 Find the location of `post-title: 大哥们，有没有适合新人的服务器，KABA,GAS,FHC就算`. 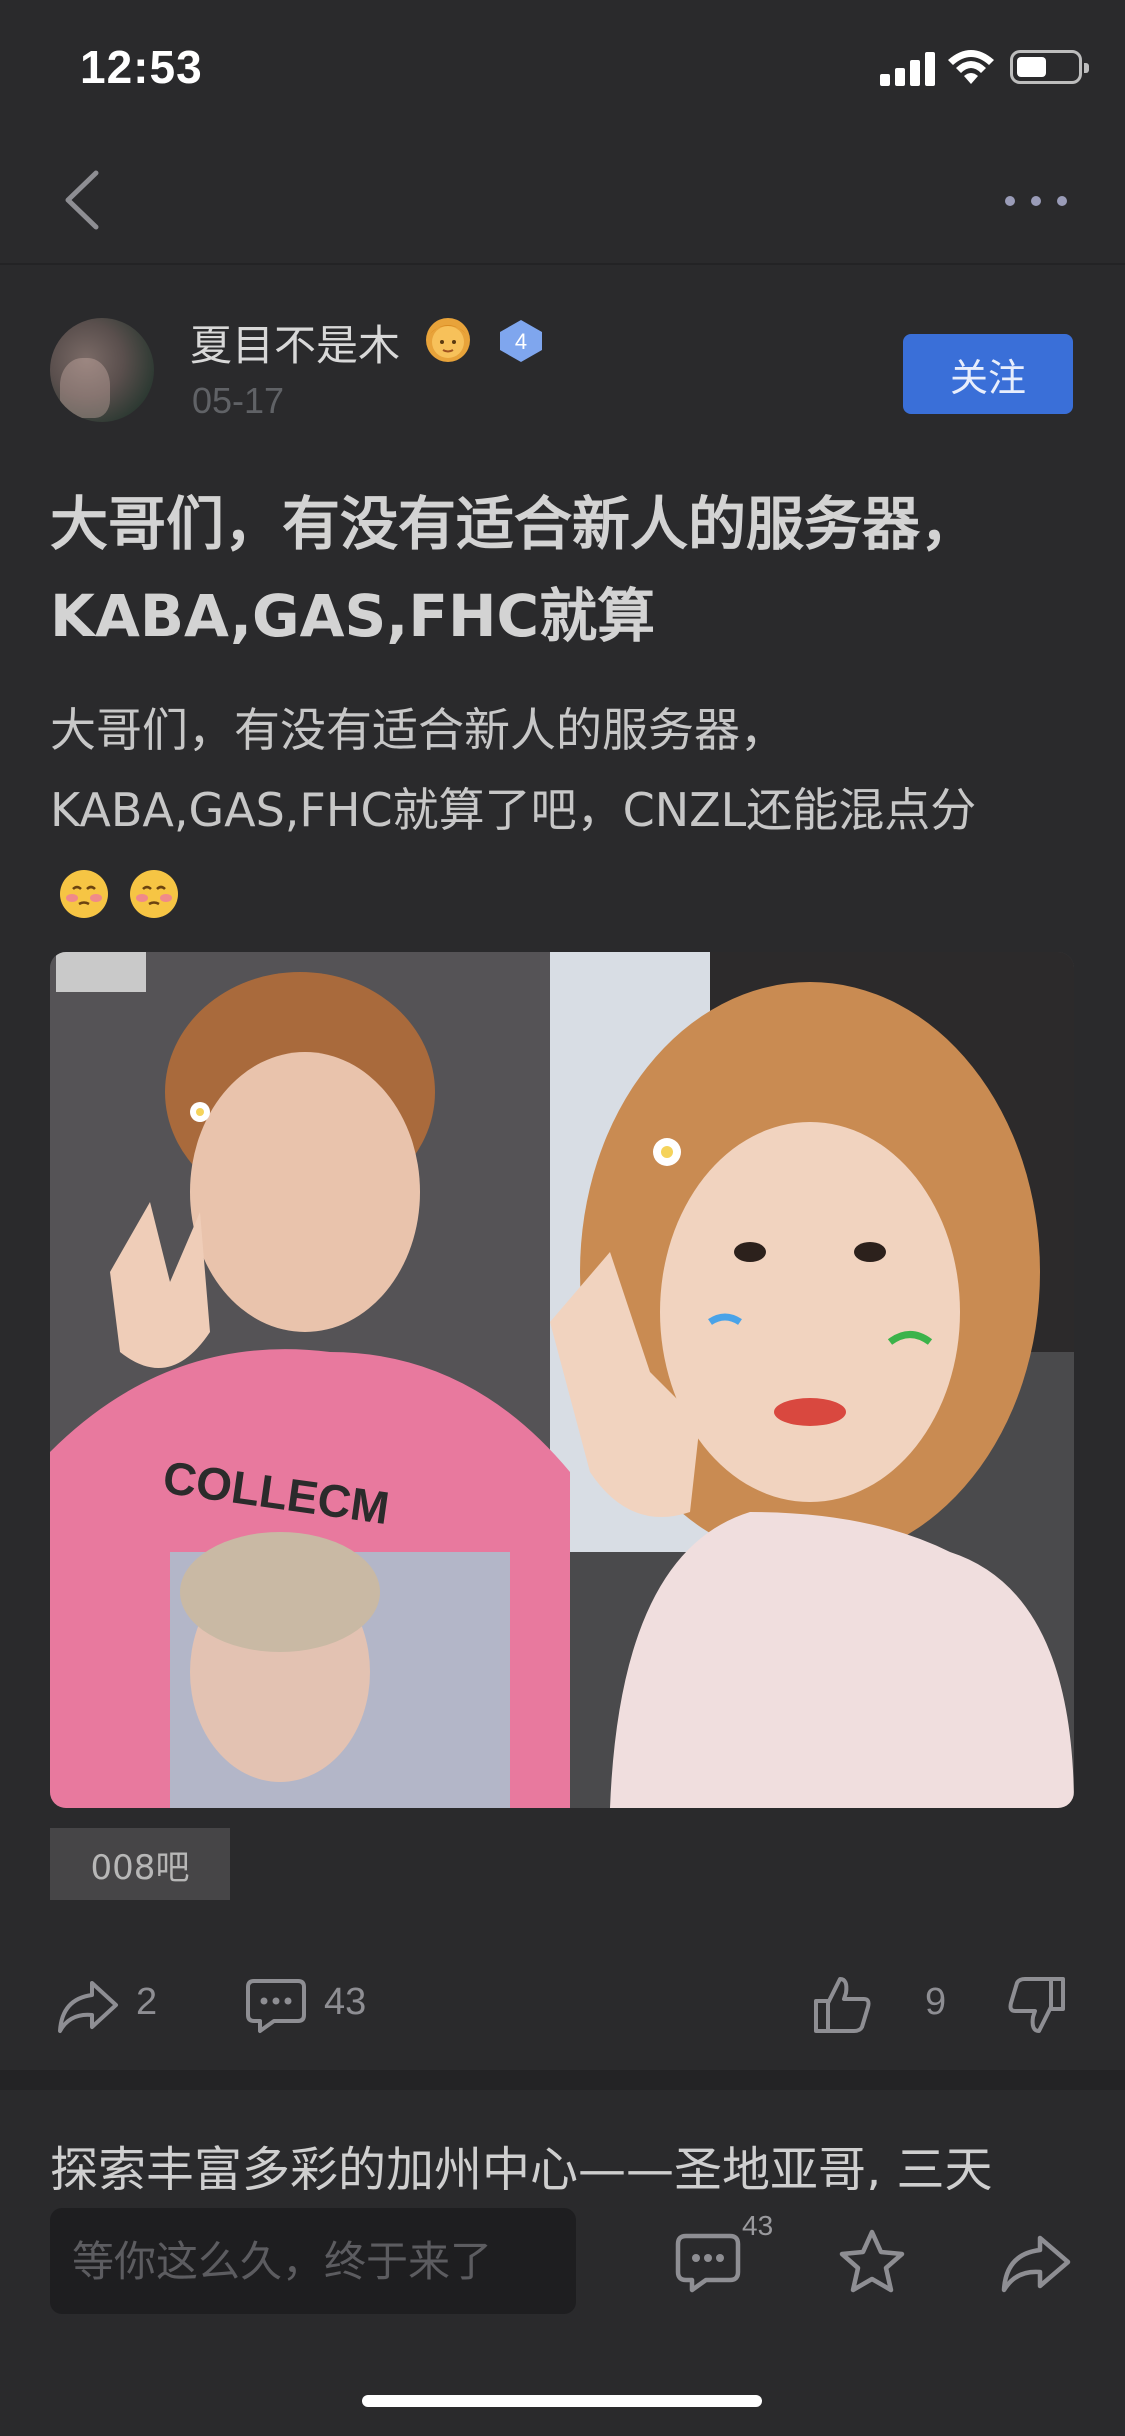

post-title: 大哥们，有没有适合新人的服务器，KABA,GAS,FHC就算 is located at coordinates (514, 570).